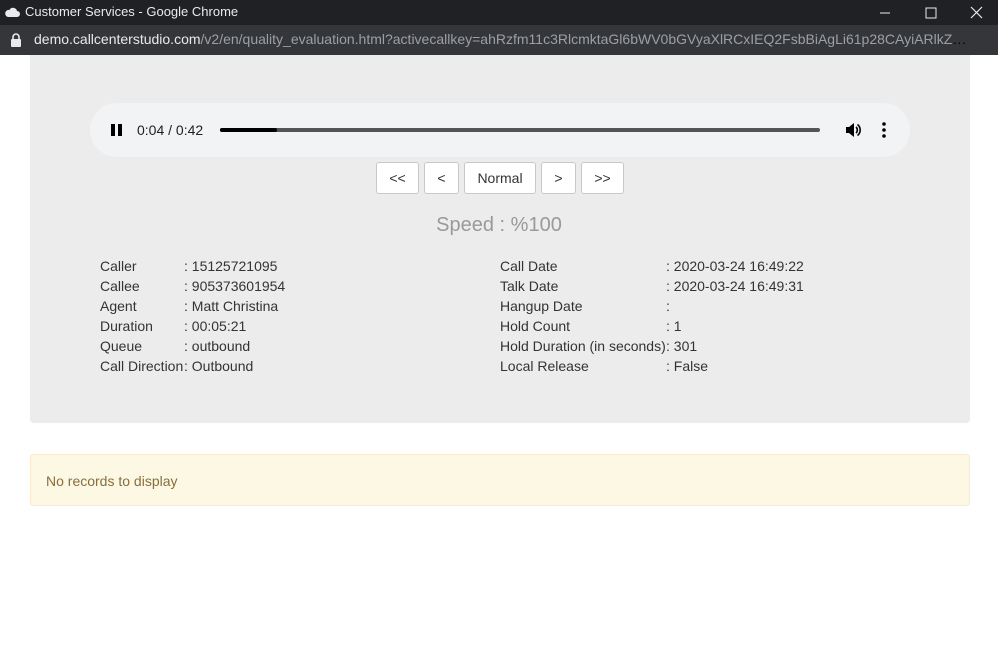 This screenshot has width=998, height=654. I want to click on talk-date-label: Talk Date, so click(529, 286).